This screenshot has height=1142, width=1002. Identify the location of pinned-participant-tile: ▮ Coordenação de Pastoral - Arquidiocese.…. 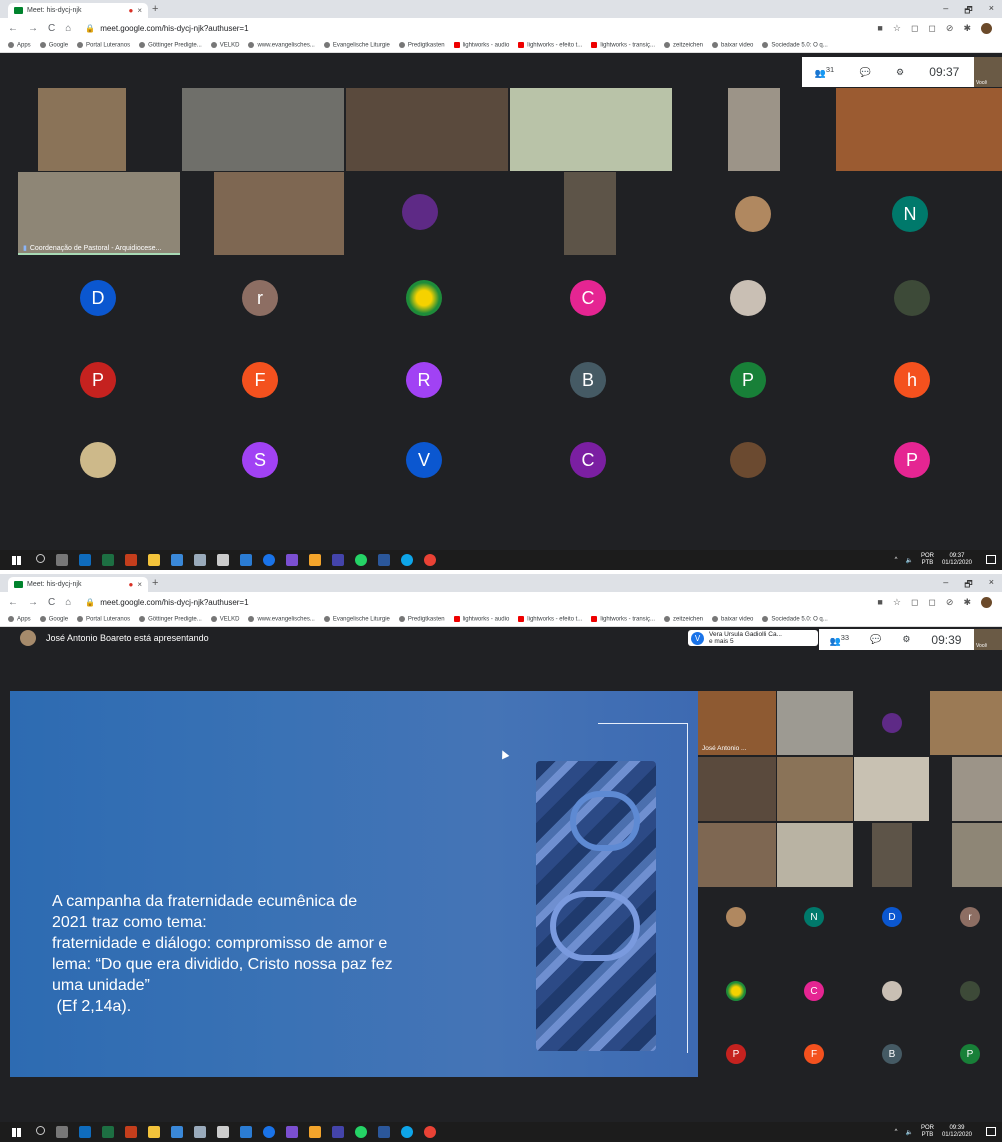
(99, 213).